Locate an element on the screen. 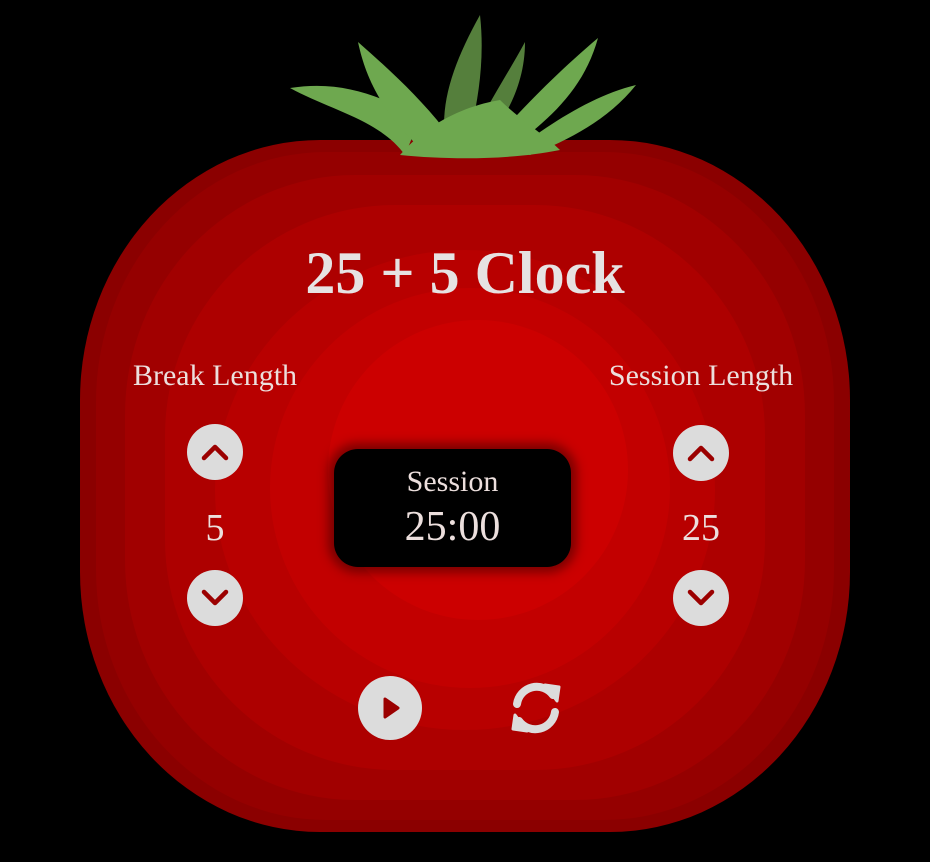 The image size is (930, 862). reset-button is located at coordinates (536, 708).